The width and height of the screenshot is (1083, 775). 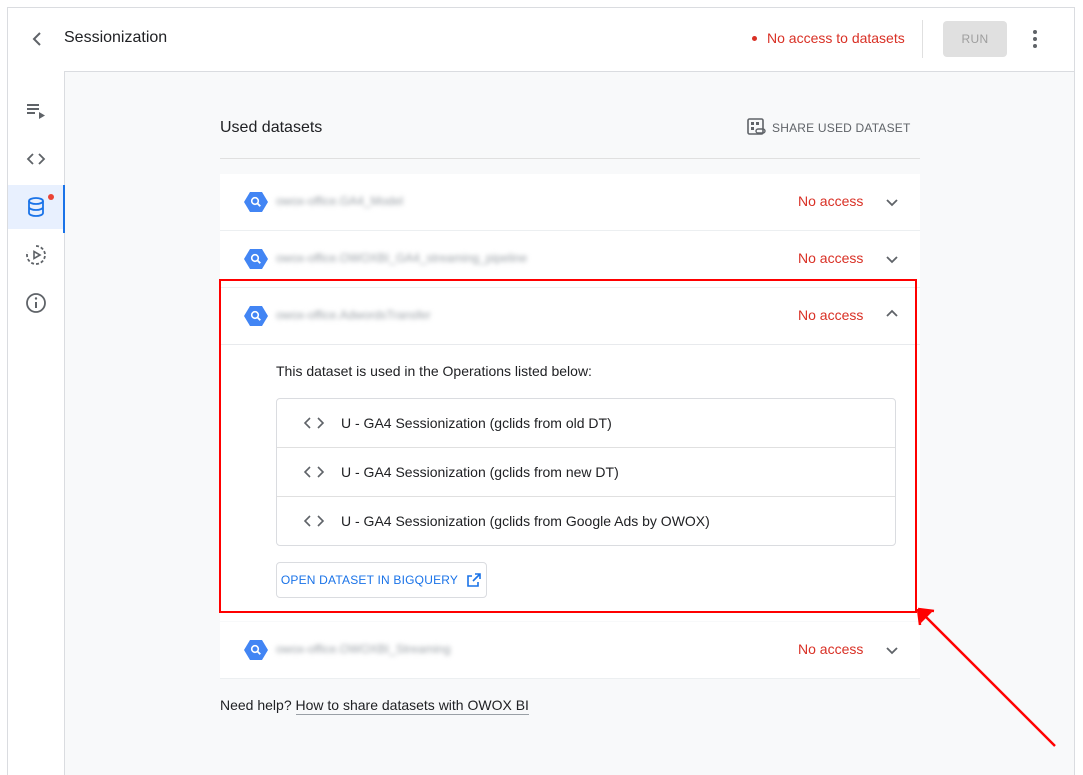 What do you see at coordinates (271, 127) in the screenshot?
I see `section-title: Used datasets` at bounding box center [271, 127].